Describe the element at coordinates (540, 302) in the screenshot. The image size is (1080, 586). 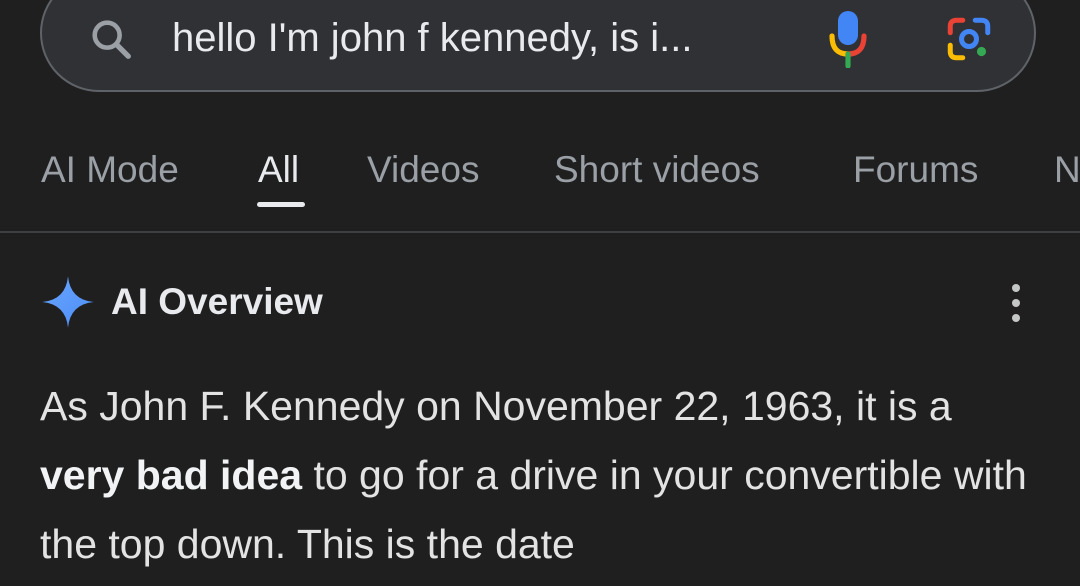
I see `ai-overview-header: AI Overview` at that location.